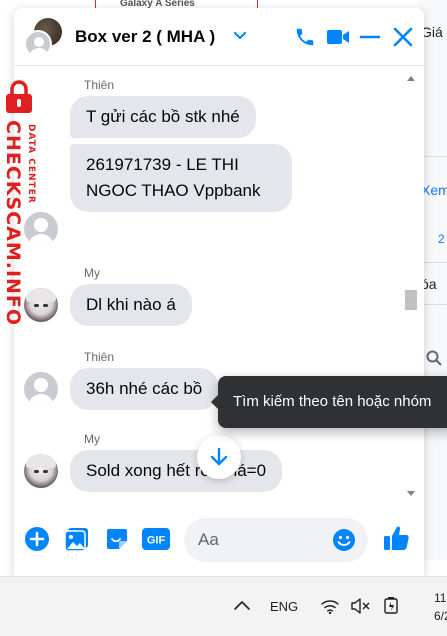  Describe the element at coordinates (176, 471) in the screenshot. I see `message-bubble: Sold xong hết rồi nhá=0` at that location.